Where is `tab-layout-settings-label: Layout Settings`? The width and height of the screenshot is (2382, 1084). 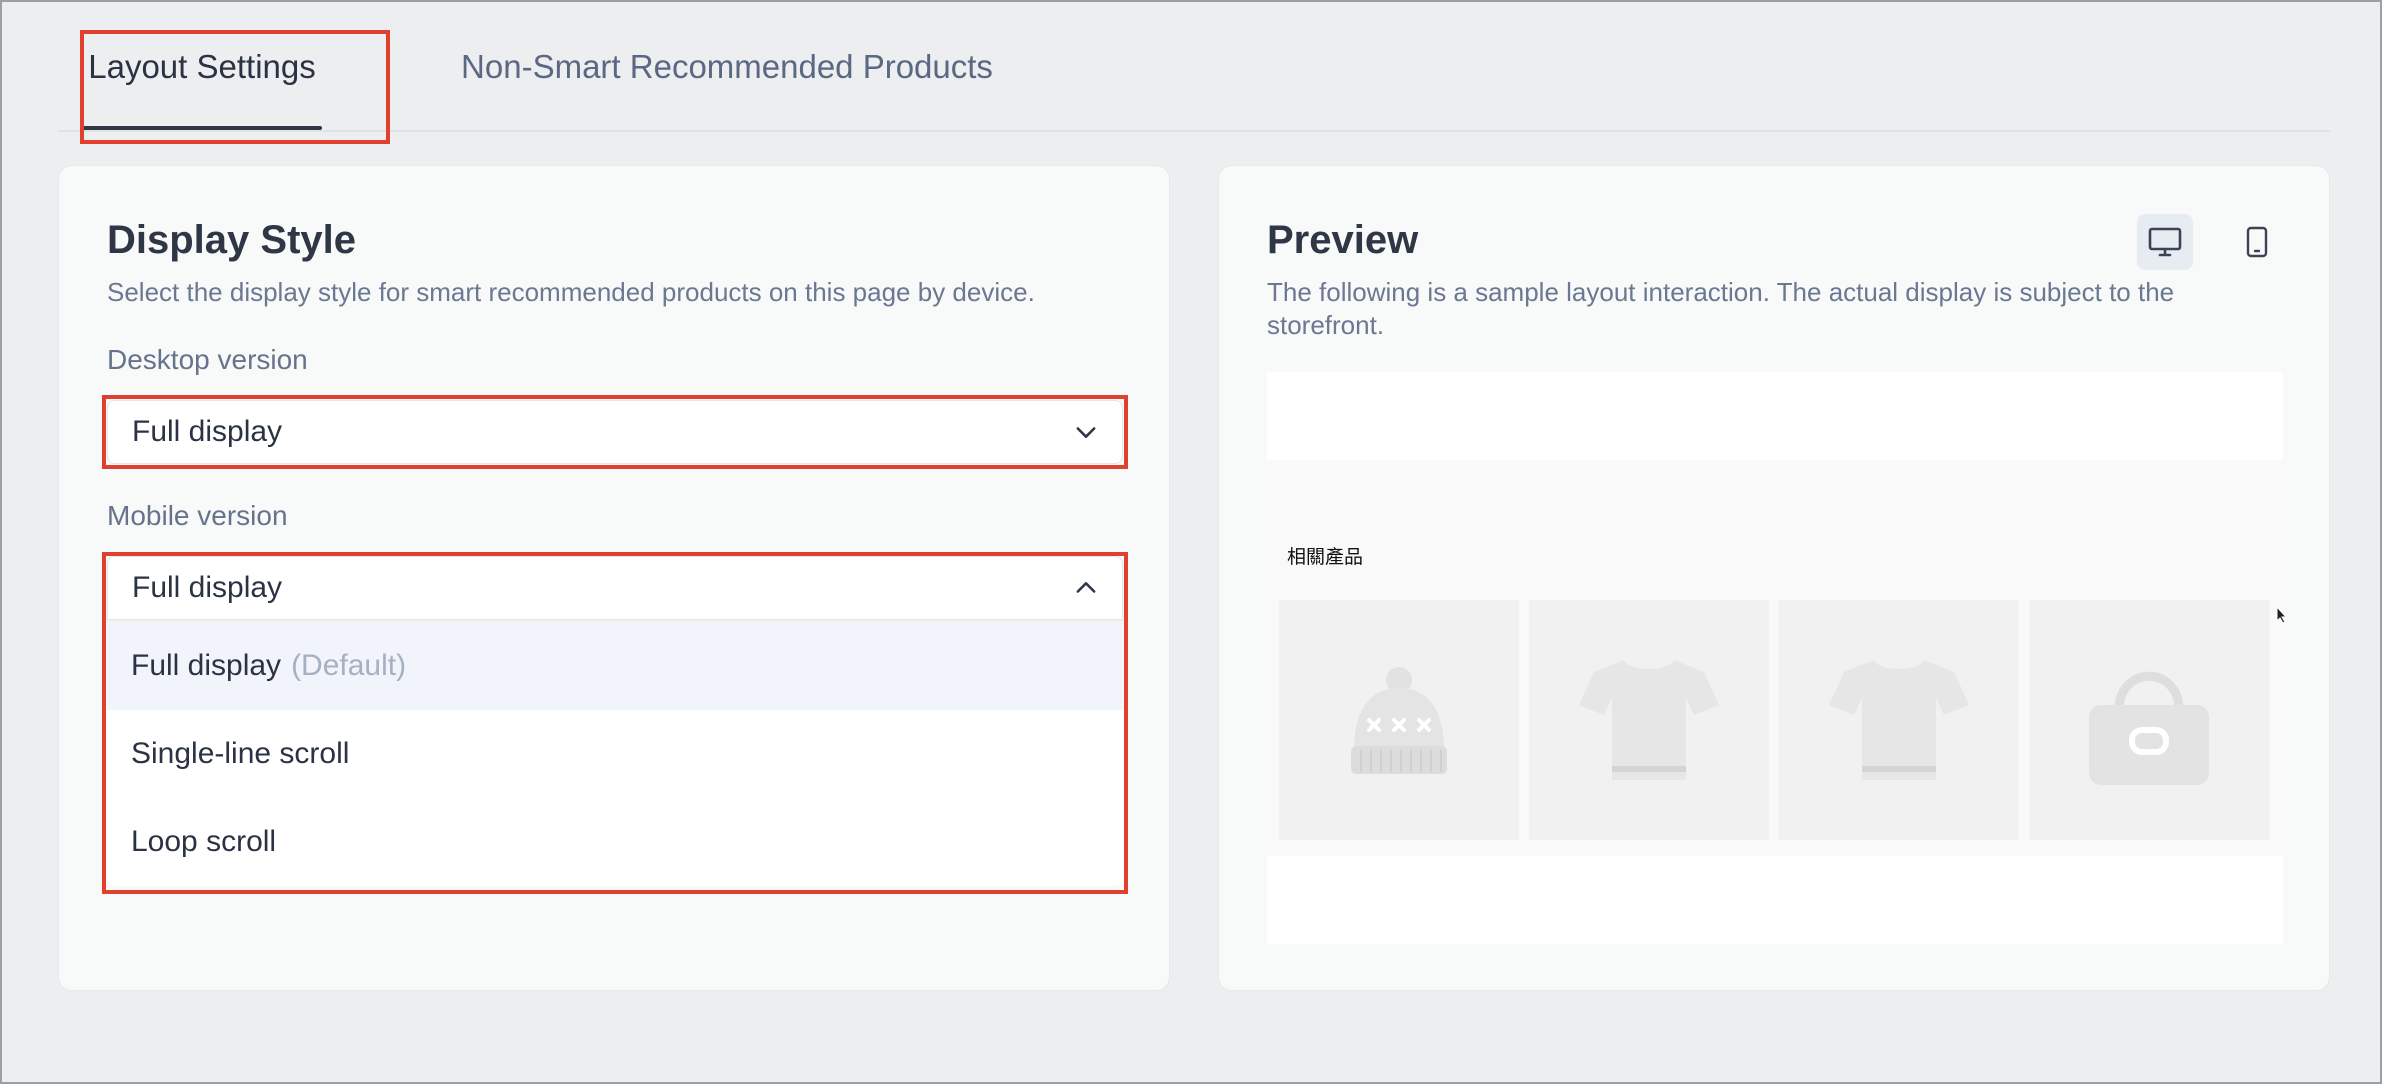 tab-layout-settings-label: Layout Settings is located at coordinates (202, 66).